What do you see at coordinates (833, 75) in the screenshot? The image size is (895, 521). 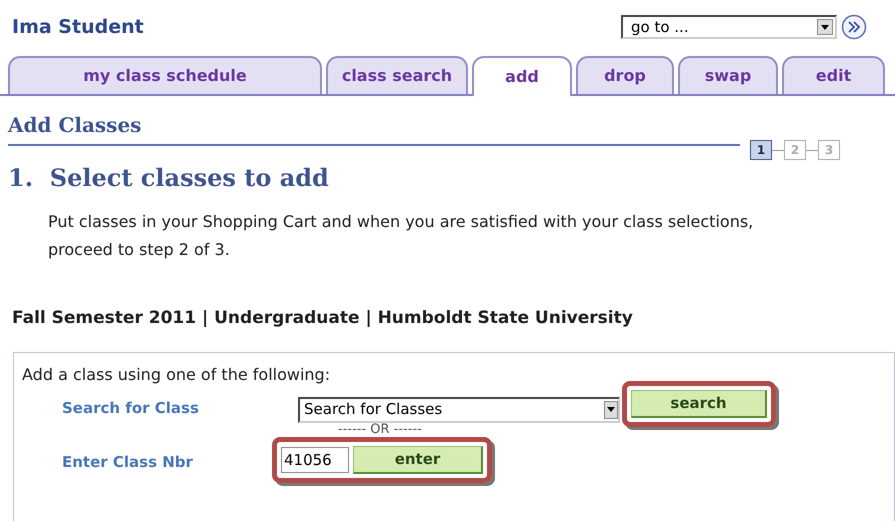 I see `tab: edit` at bounding box center [833, 75].